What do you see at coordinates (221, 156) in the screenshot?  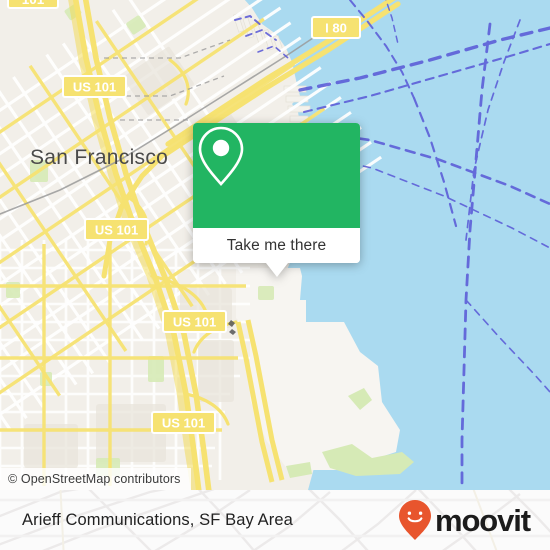 I see `map-pin-icon` at bounding box center [221, 156].